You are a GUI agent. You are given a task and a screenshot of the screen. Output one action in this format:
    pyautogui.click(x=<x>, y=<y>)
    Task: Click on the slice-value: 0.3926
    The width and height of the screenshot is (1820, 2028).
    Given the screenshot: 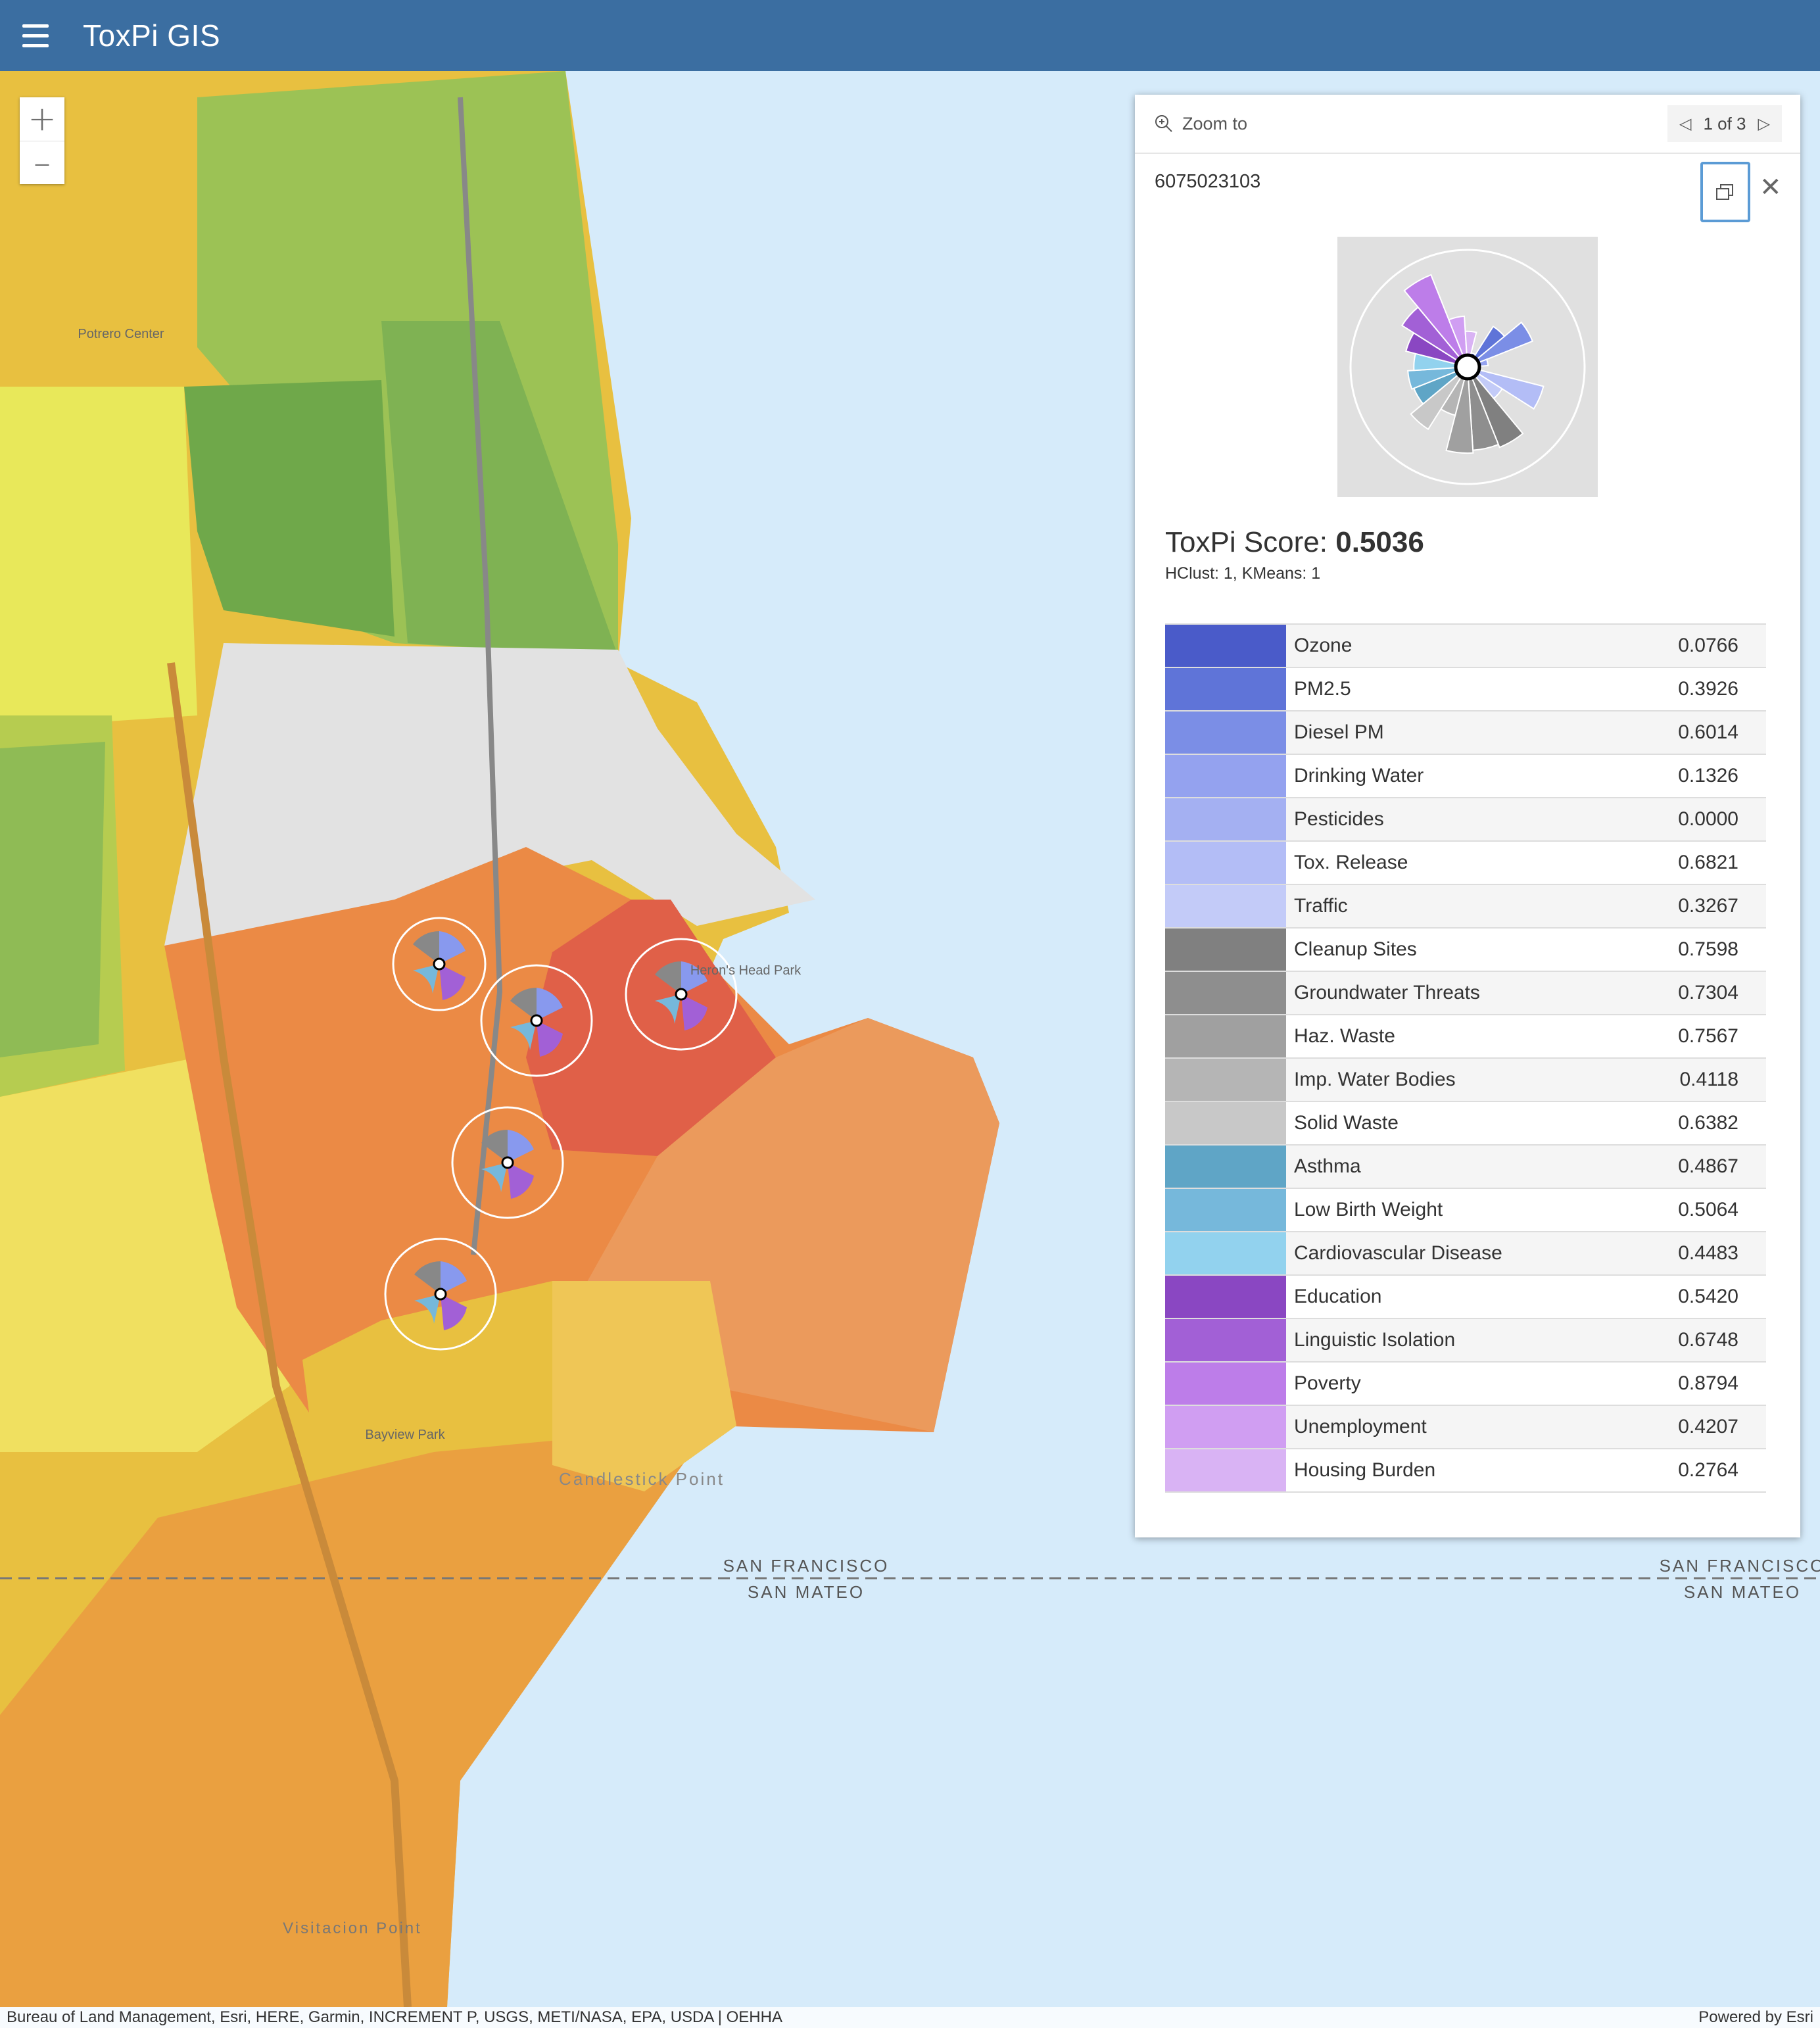 What is the action you would take?
    pyautogui.click(x=1708, y=689)
    